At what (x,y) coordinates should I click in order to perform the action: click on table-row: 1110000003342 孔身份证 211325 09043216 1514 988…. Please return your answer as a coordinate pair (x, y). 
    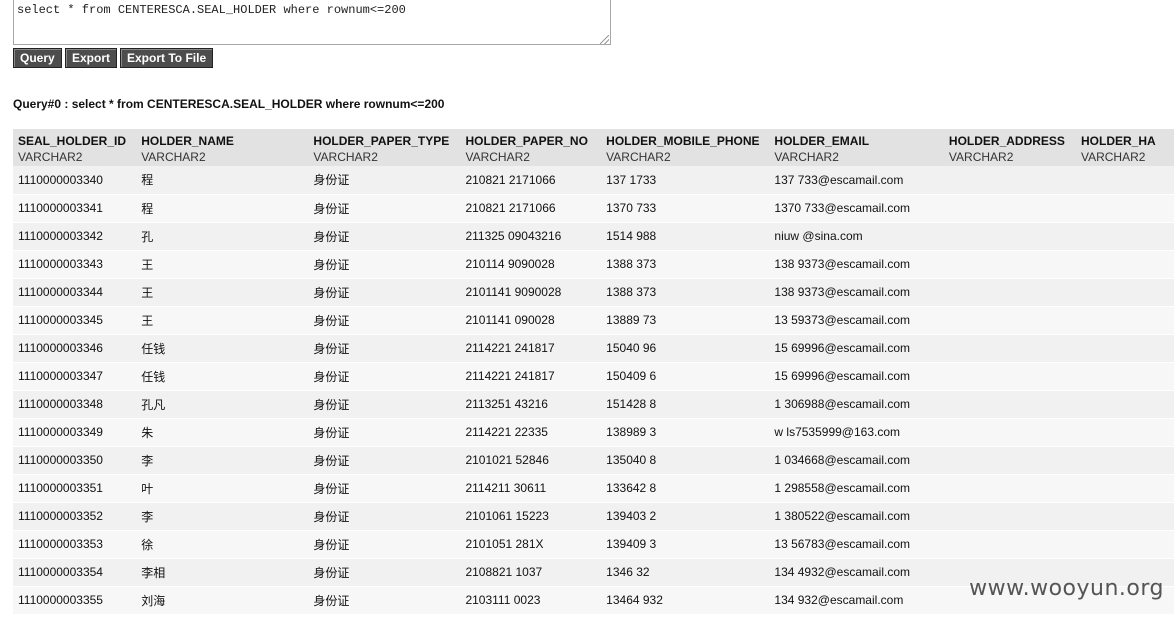
    Looking at the image, I should click on (593, 236).